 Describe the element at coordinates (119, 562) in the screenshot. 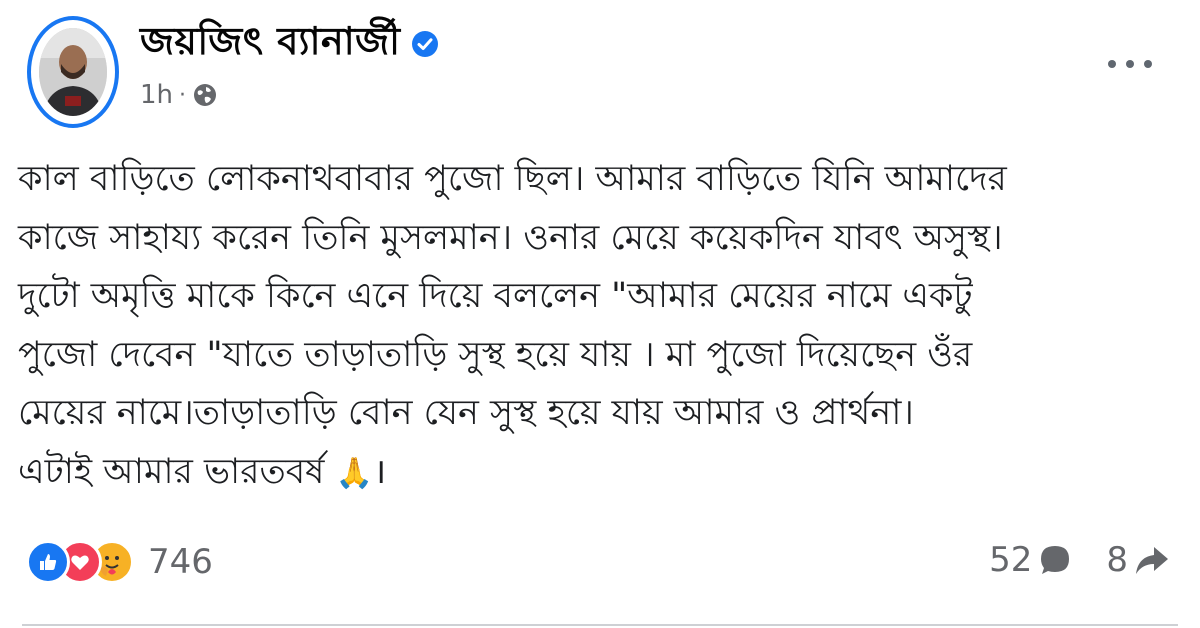

I see `reactions-summary: 746` at that location.